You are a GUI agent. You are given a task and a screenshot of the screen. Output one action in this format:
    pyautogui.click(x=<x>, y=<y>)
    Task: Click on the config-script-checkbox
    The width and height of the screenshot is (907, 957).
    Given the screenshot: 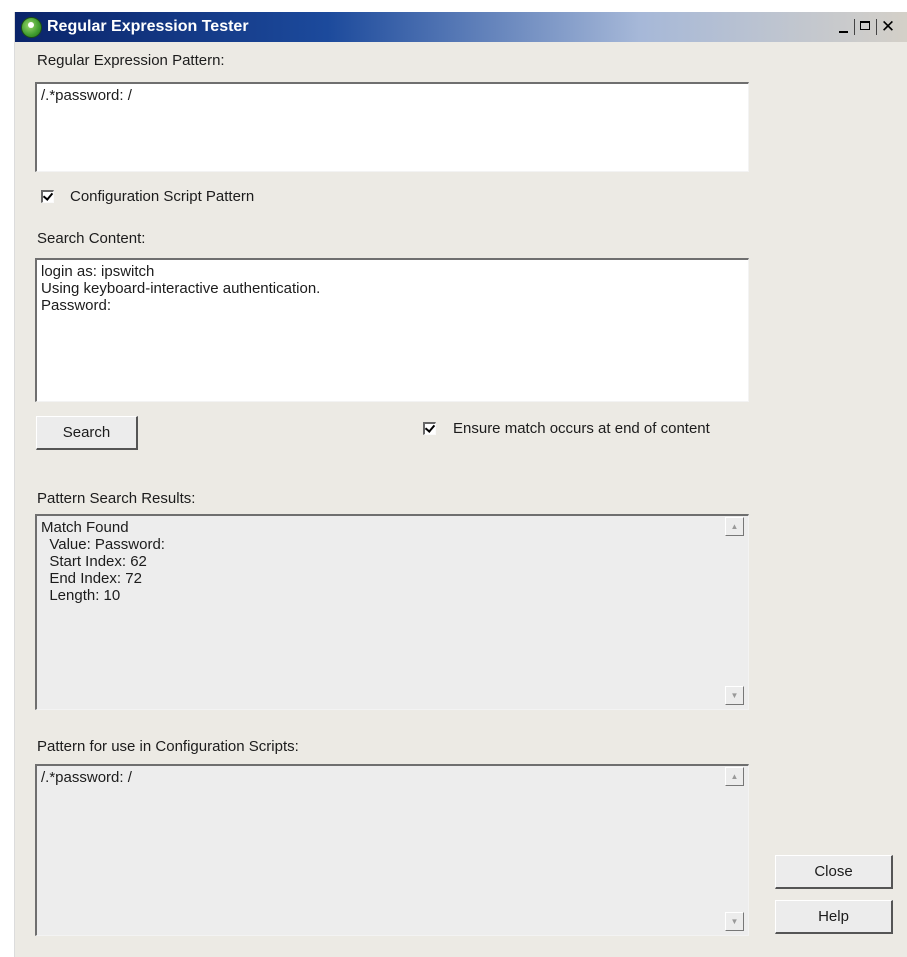 What is the action you would take?
    pyautogui.click(x=47, y=196)
    